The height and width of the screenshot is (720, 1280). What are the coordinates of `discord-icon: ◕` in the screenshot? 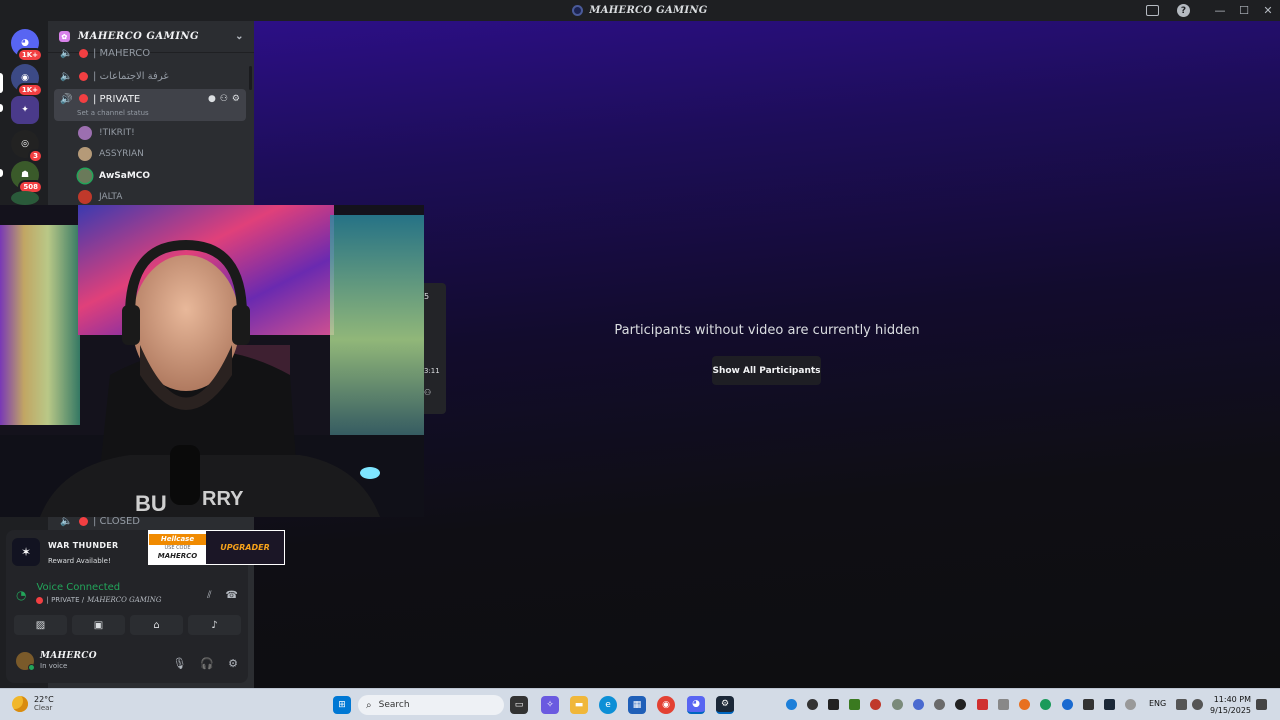 It's located at (696, 705).